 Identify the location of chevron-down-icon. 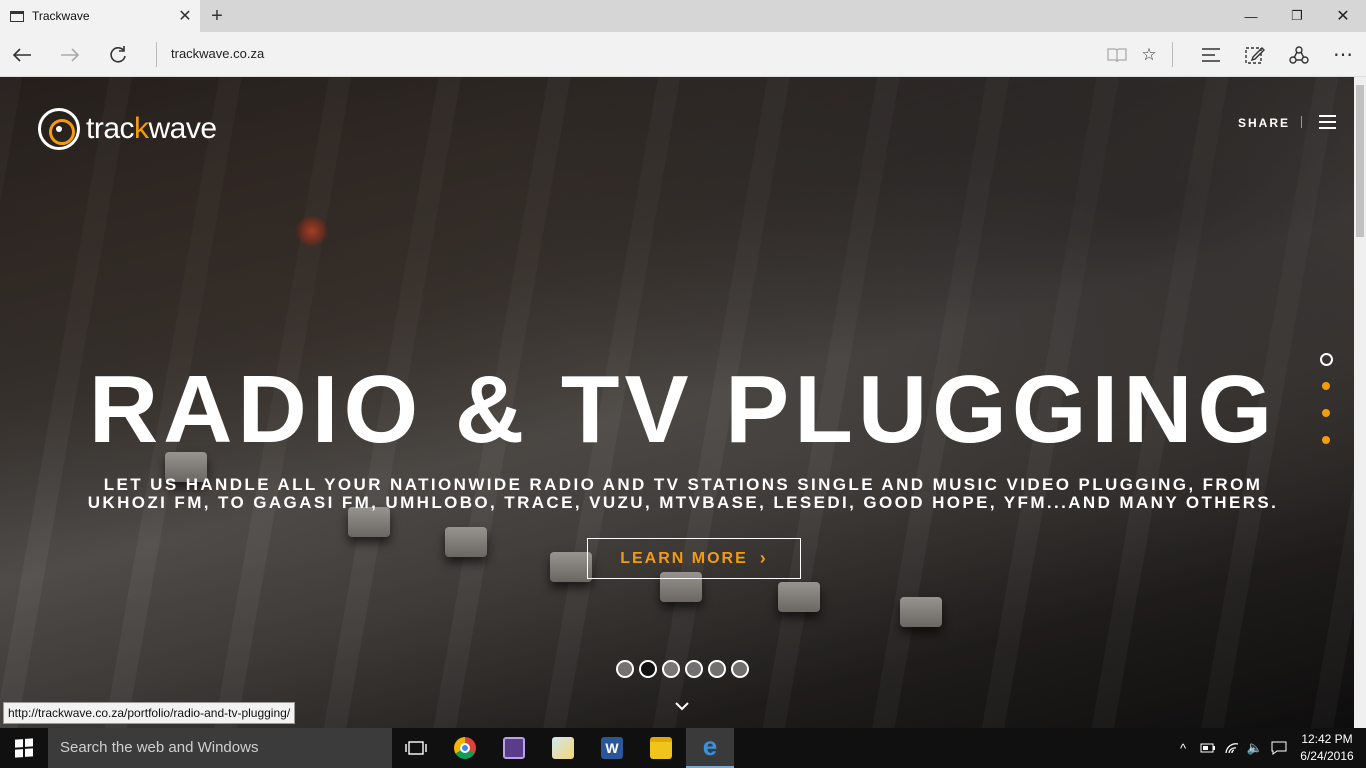
(682, 707).